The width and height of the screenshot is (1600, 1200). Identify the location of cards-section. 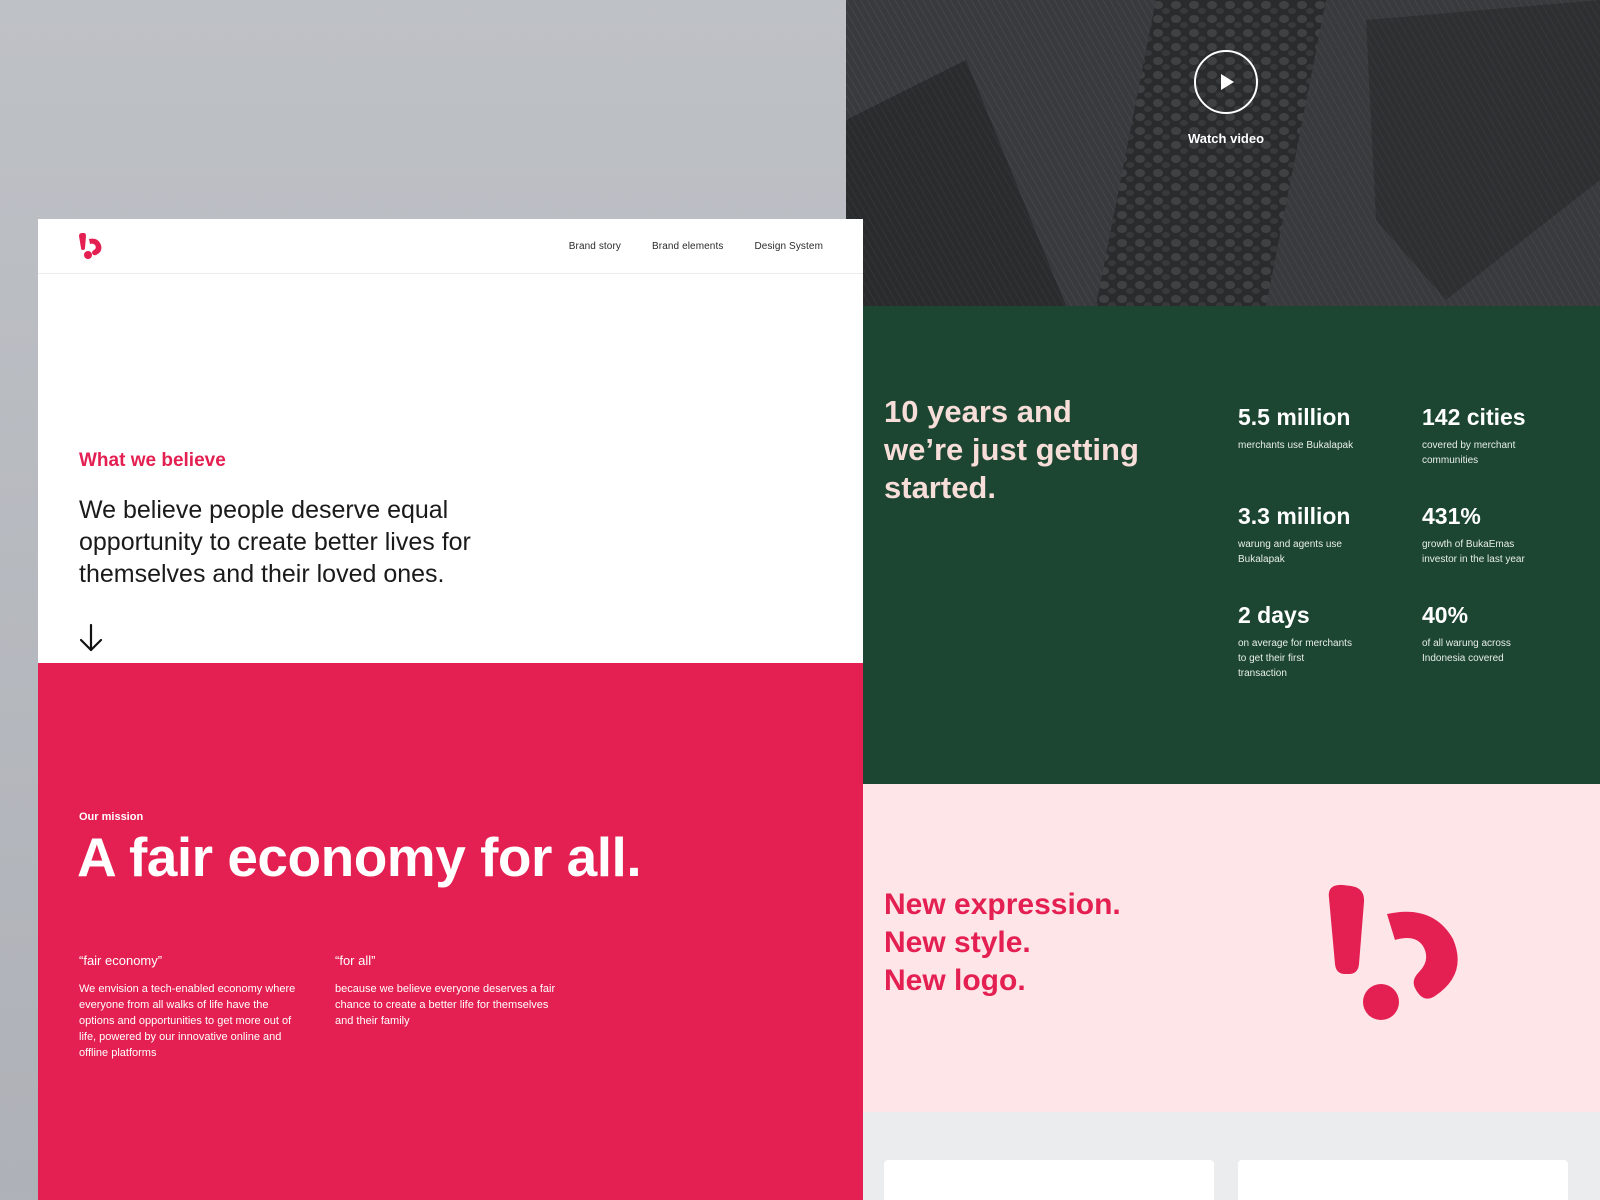
(1231, 1156).